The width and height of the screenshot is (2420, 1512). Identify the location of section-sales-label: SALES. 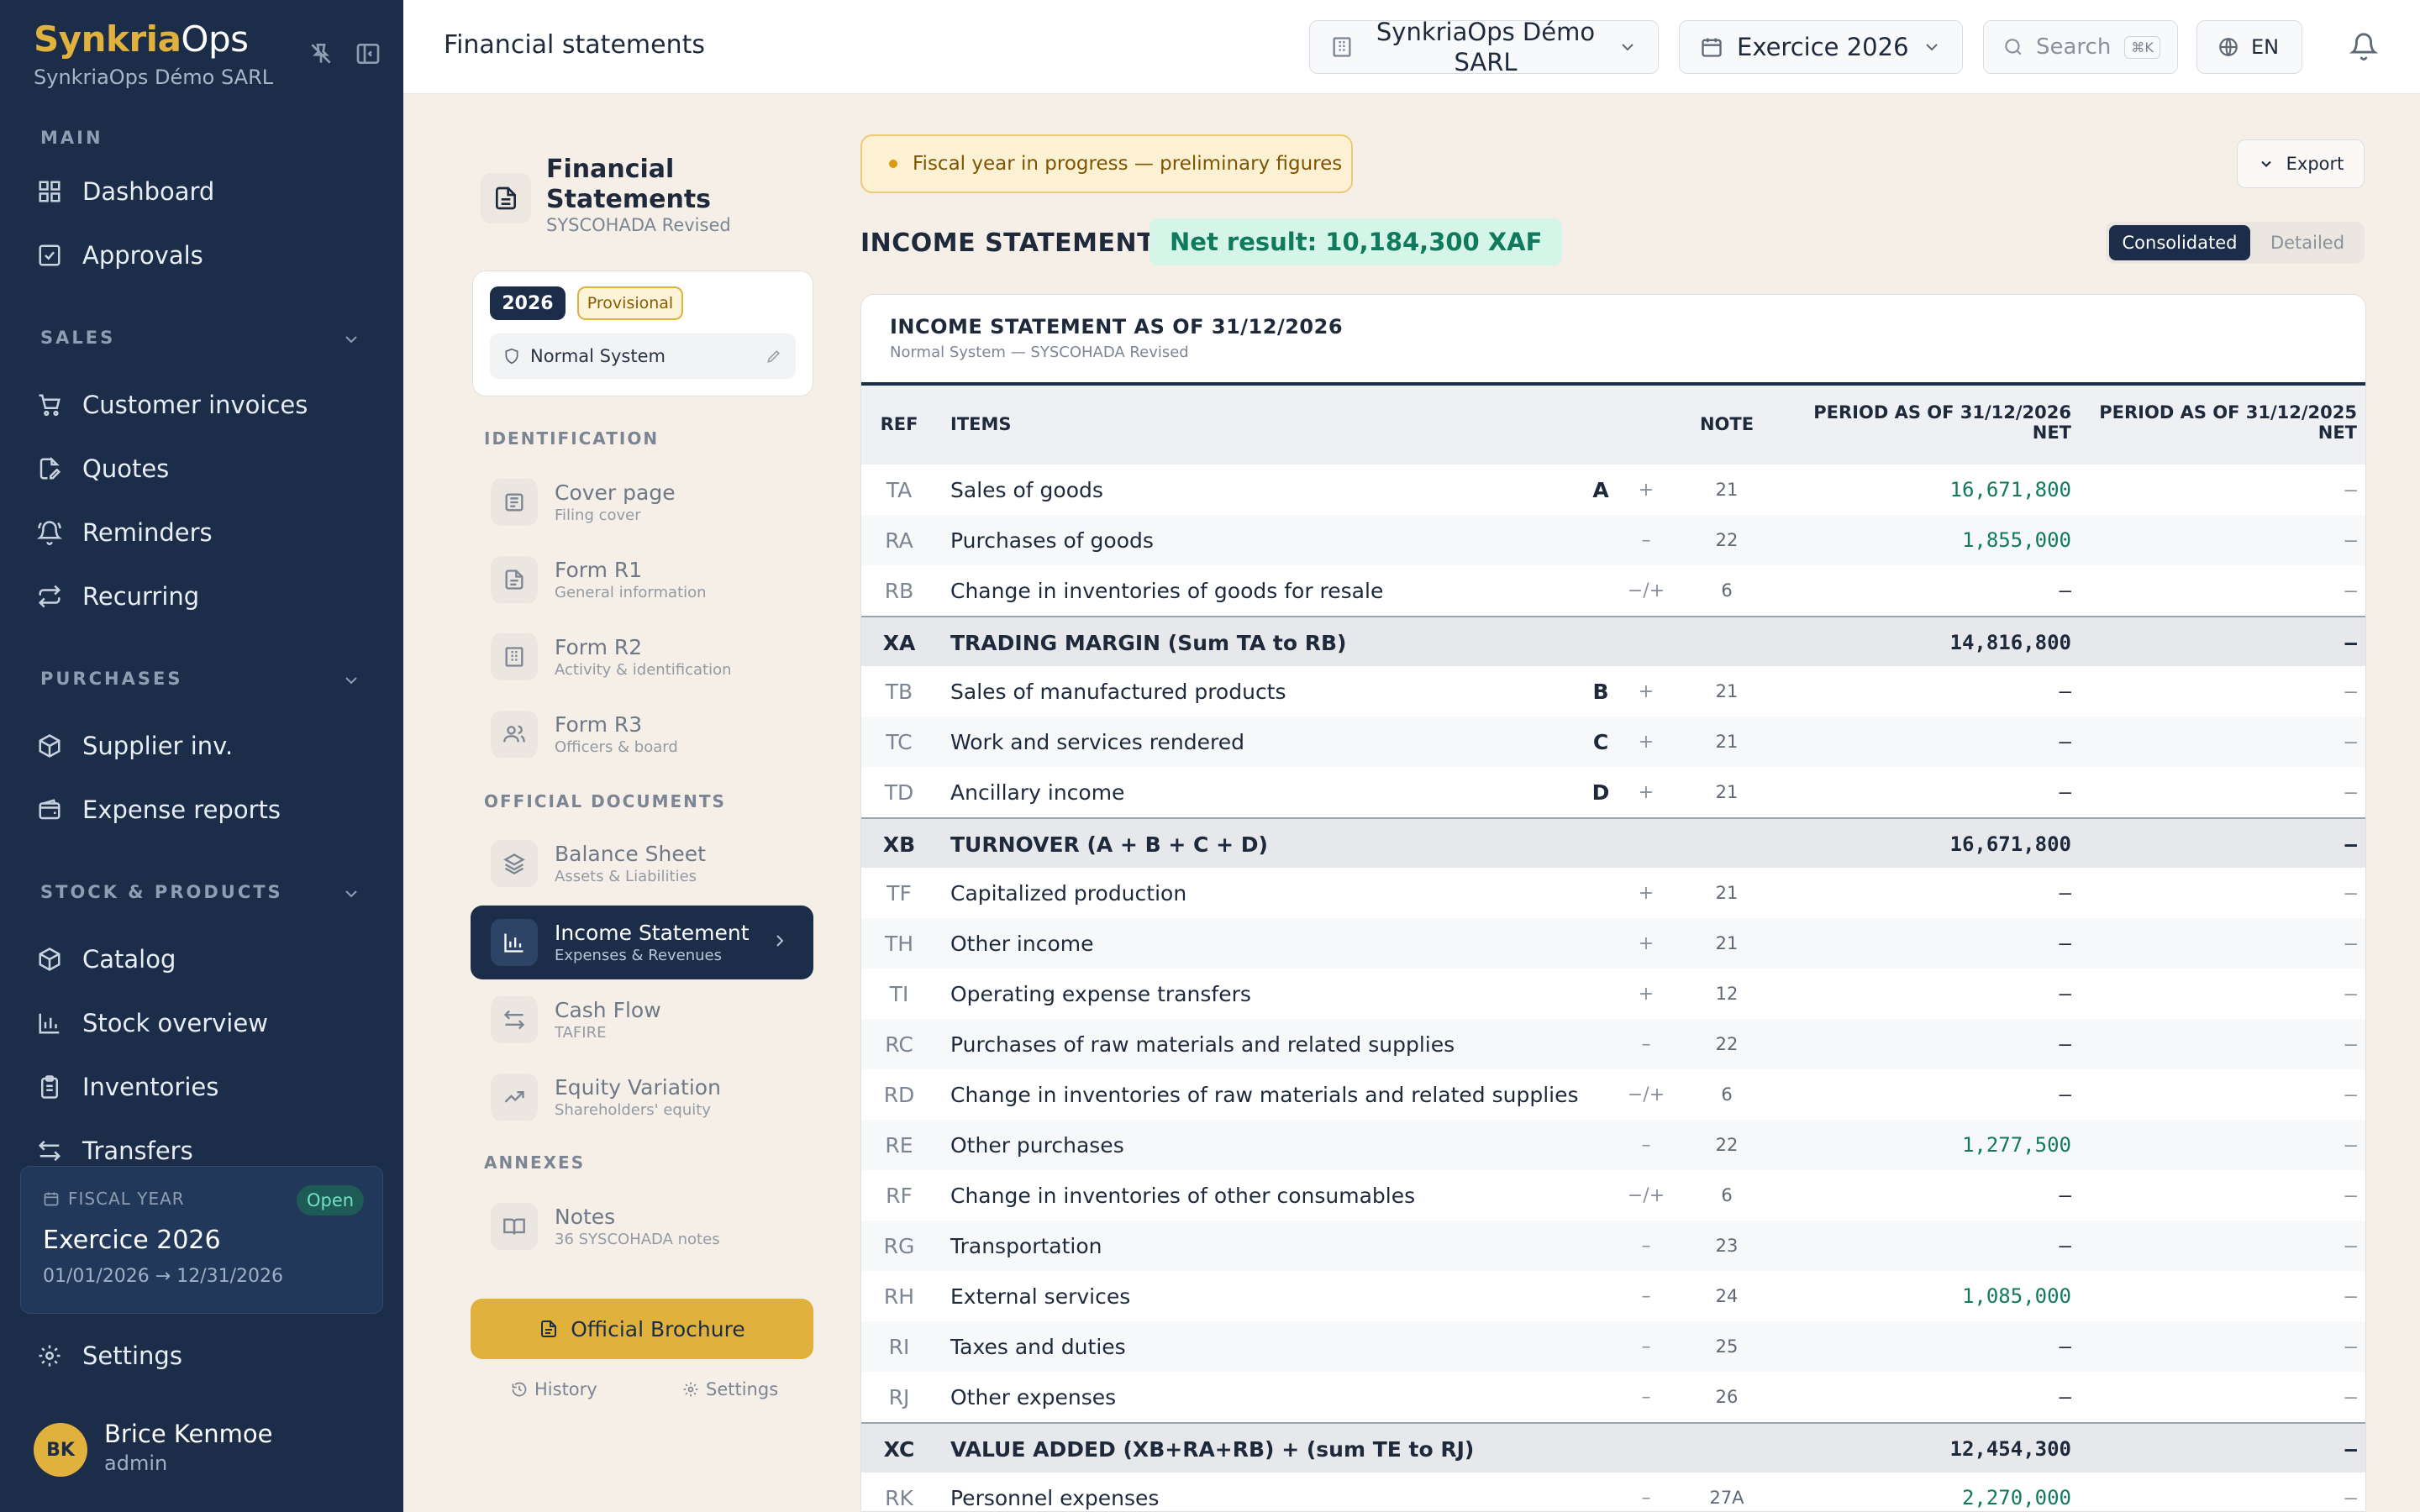
(77, 338).